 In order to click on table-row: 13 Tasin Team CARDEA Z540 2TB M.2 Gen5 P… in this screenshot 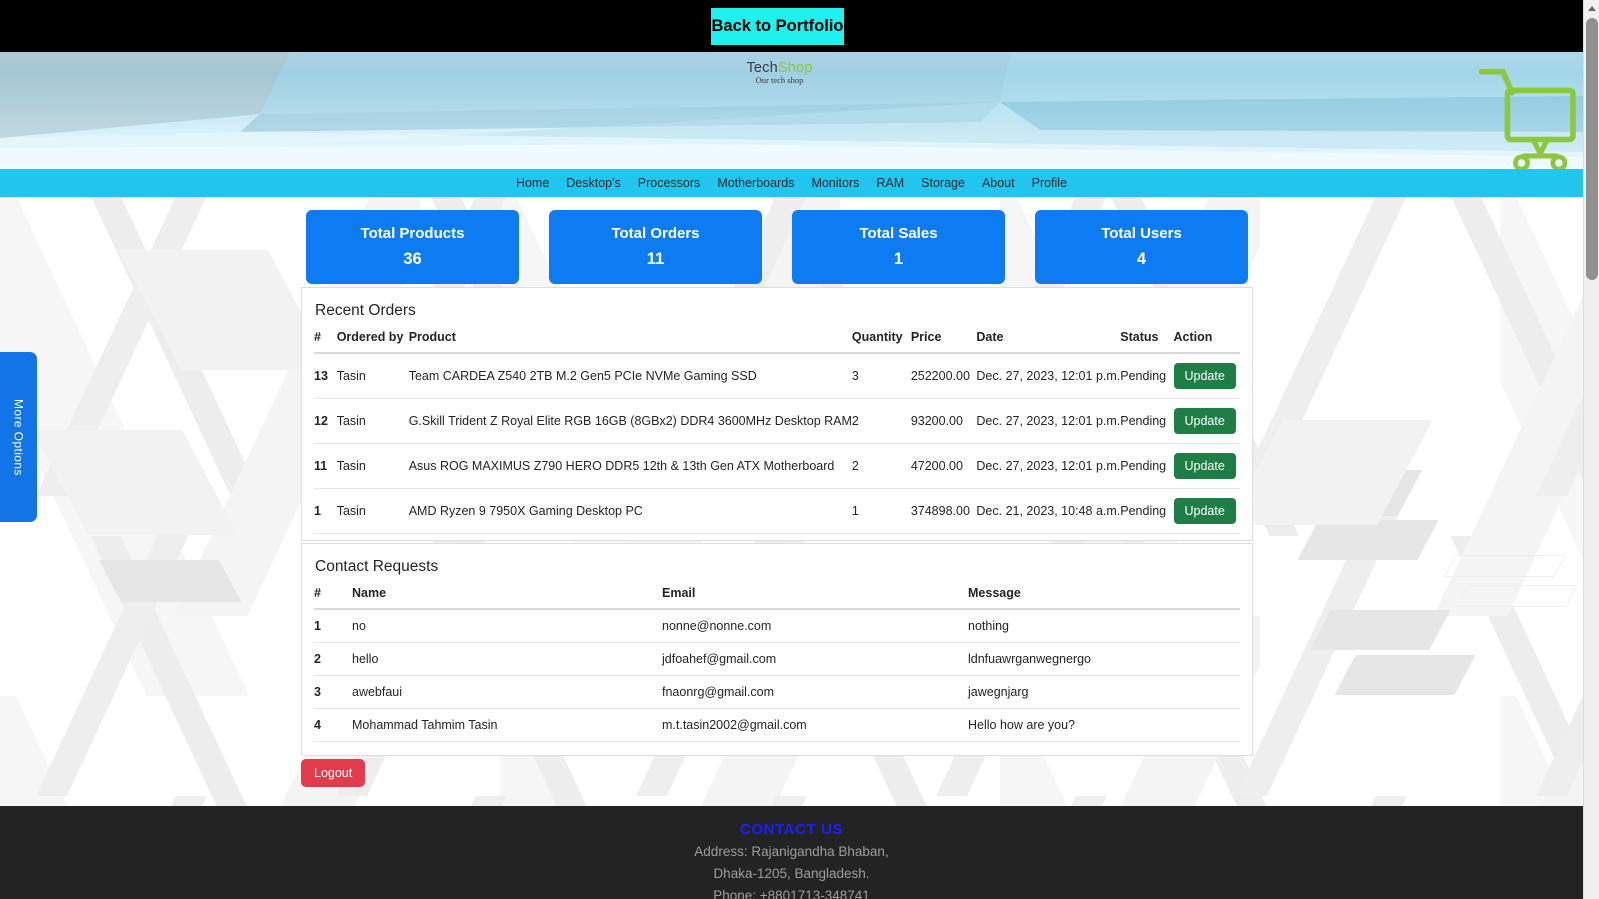, I will do `click(777, 376)`.